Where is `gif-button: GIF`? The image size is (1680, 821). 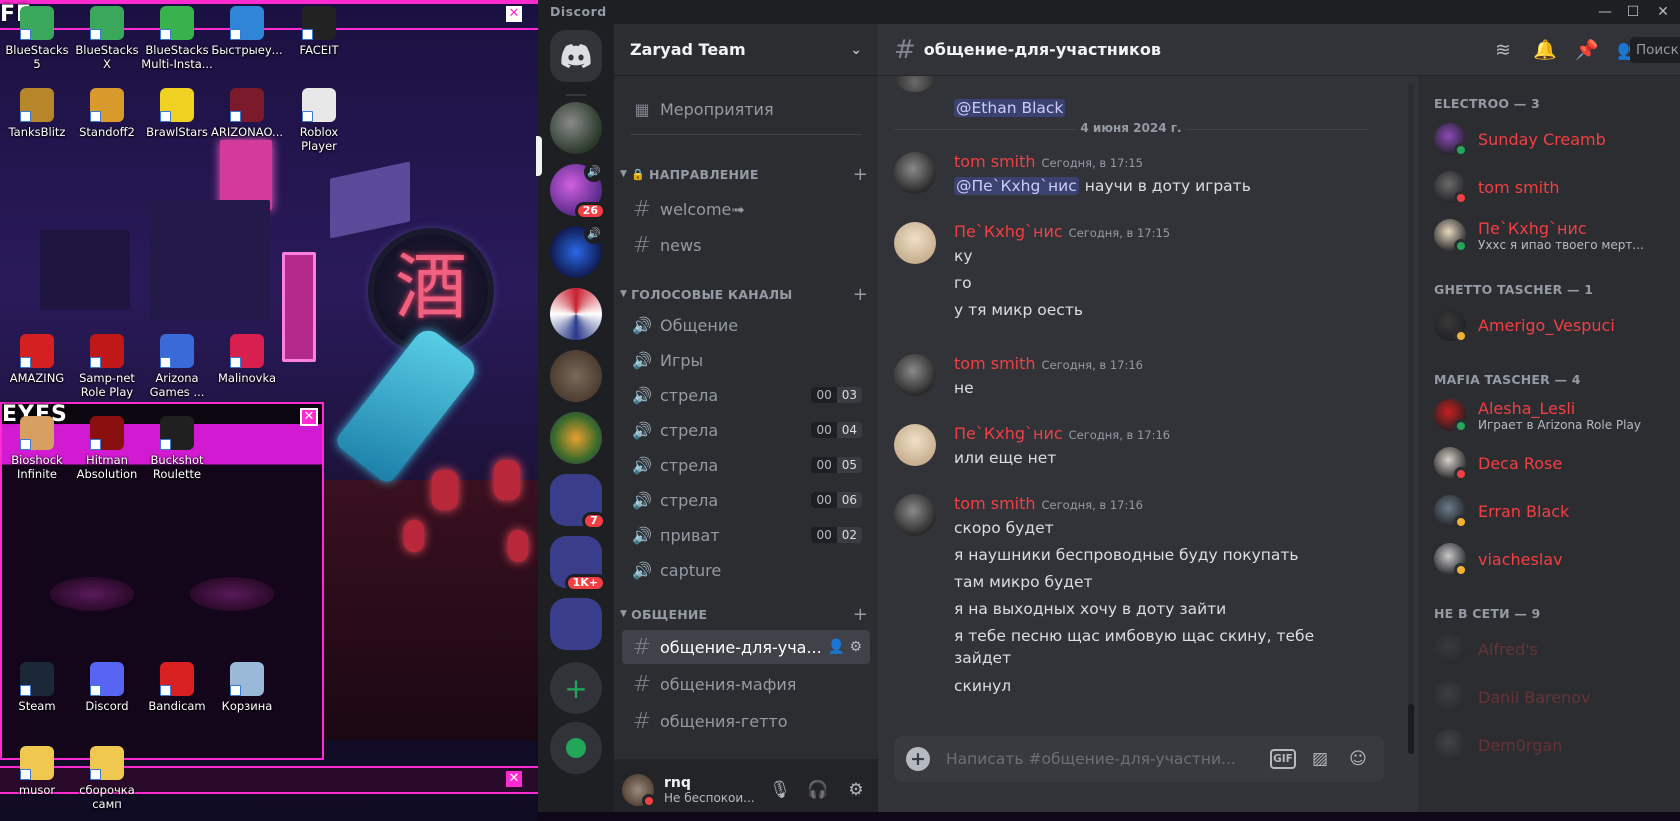 gif-button: GIF is located at coordinates (1283, 759).